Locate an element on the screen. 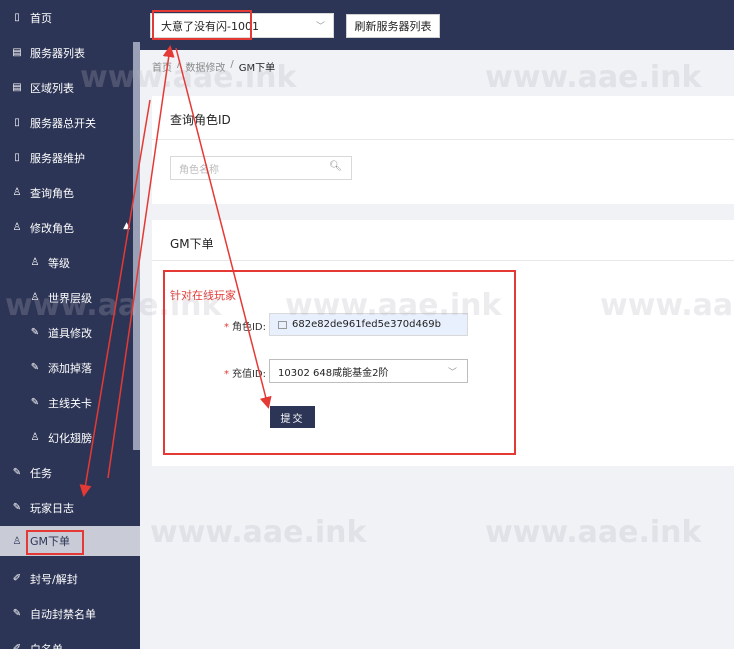 The height and width of the screenshot is (649, 734). arrow-to-server-select is located at coordinates (141, 262).